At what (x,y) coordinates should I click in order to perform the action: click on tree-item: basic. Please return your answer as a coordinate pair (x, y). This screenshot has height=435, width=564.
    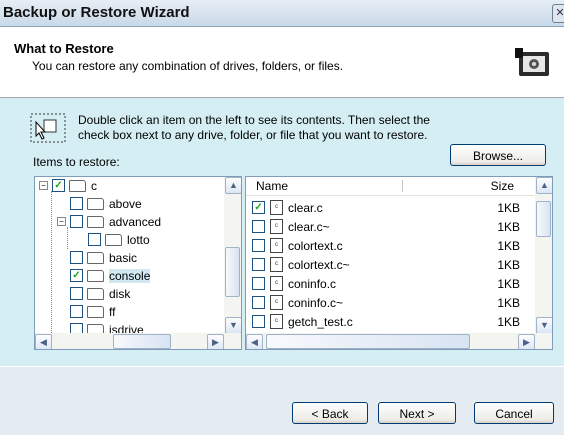
    Looking at the image, I should click on (97, 258).